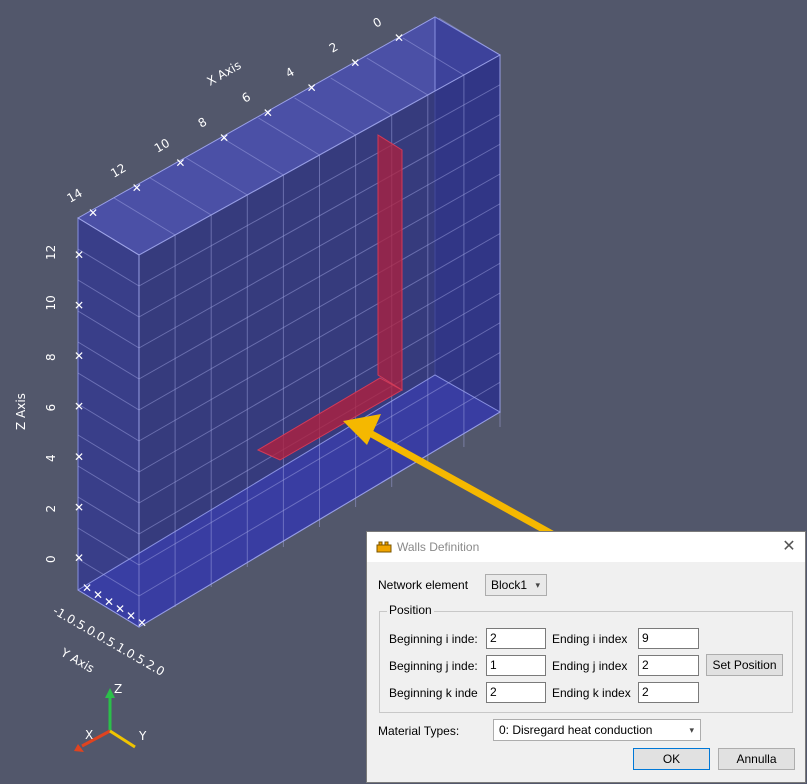 The image size is (807, 784). Describe the element at coordinates (433, 639) in the screenshot. I see `beginning-i-label: Beginning i inde:` at that location.